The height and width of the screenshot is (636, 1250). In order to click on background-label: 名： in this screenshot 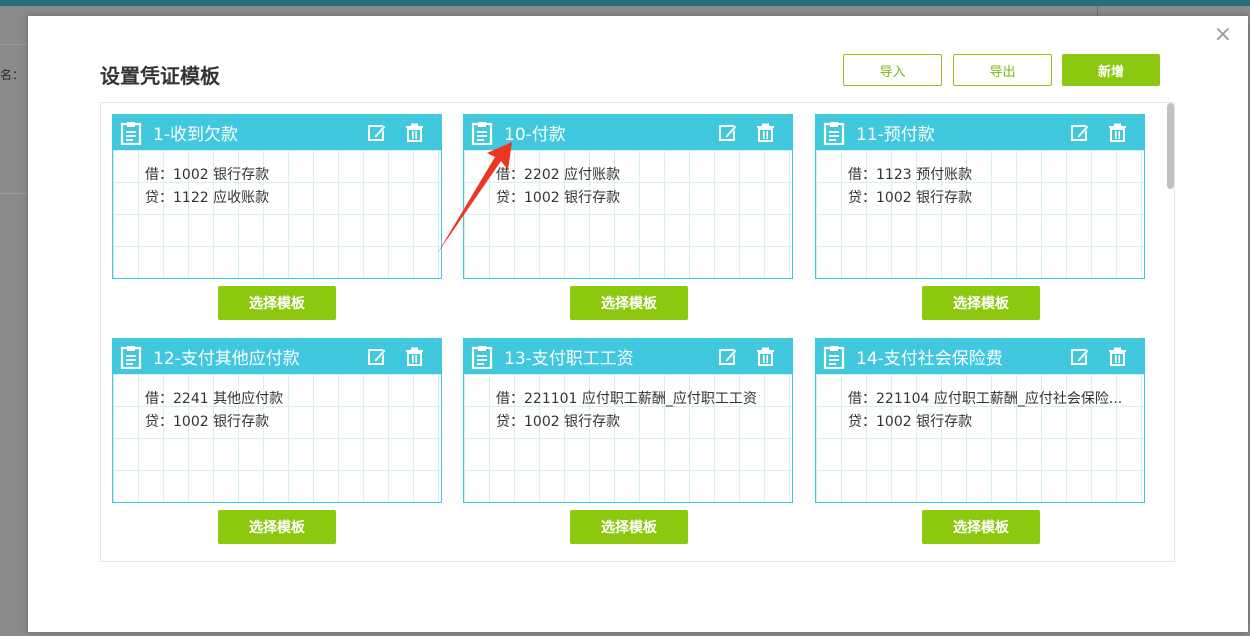, I will do `click(12, 75)`.